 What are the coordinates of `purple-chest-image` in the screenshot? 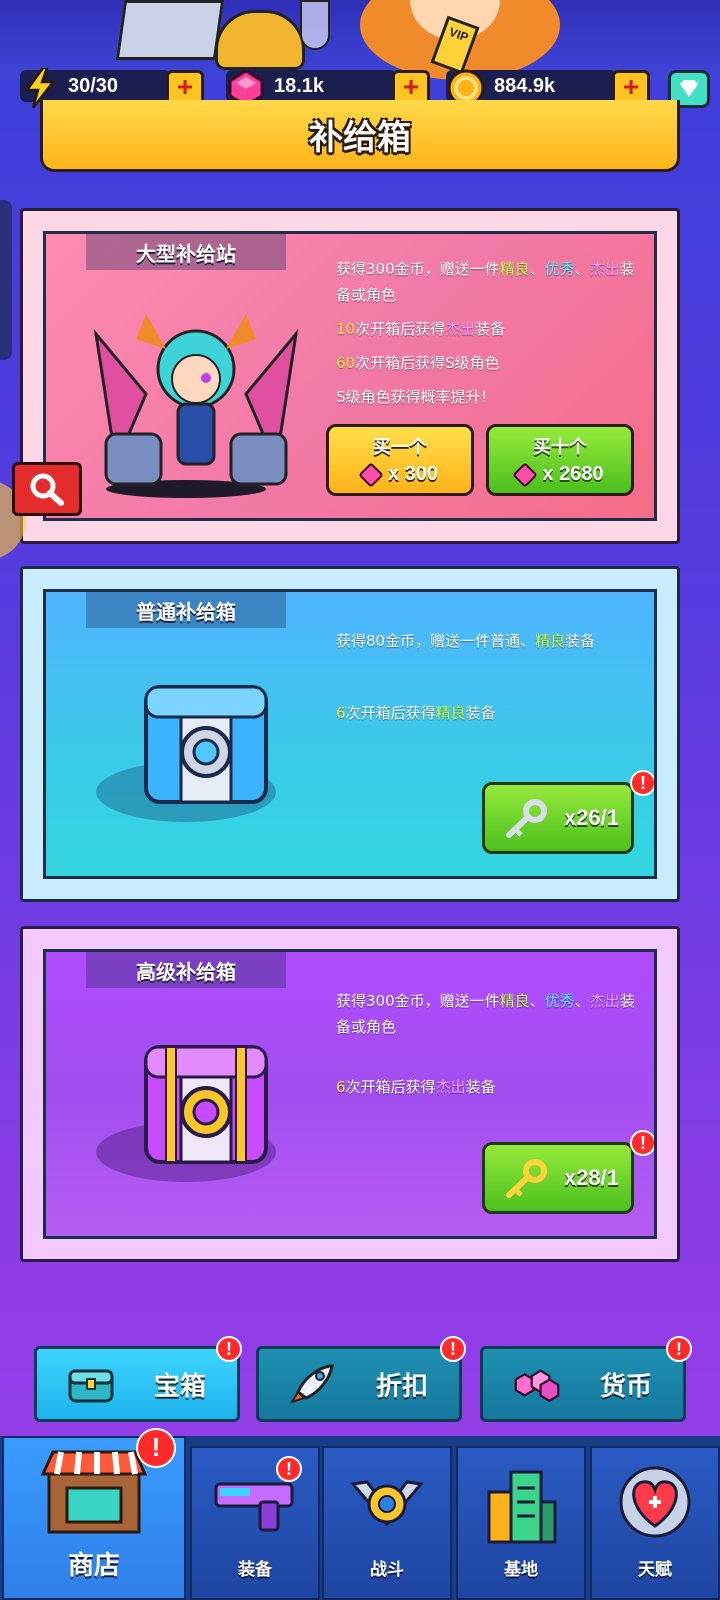 It's located at (206, 1104).